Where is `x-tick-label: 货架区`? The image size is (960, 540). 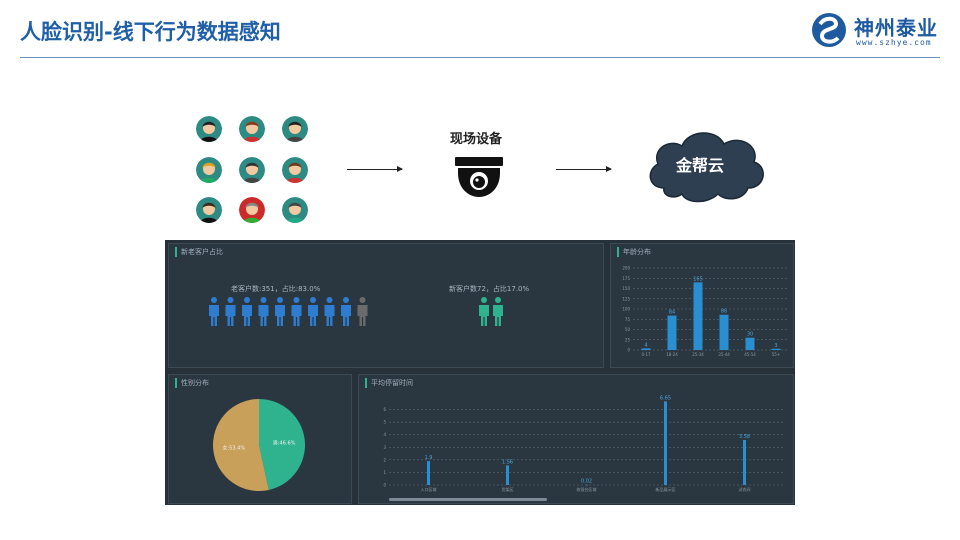 x-tick-label: 货架区 is located at coordinates (508, 489).